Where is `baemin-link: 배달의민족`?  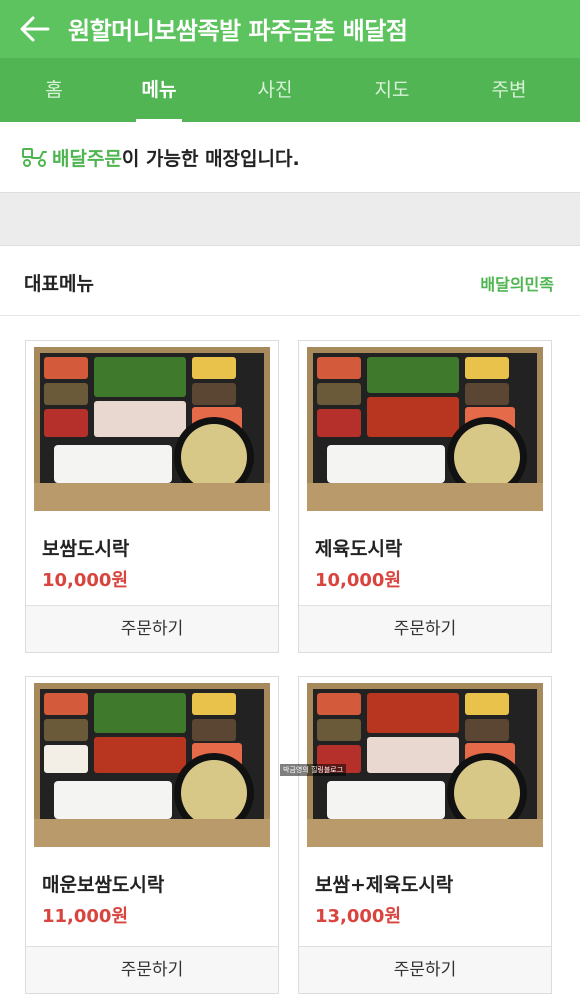 baemin-link: 배달의민족 is located at coordinates (517, 283).